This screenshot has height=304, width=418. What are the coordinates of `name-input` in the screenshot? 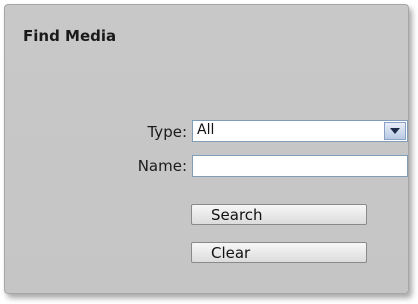 It's located at (300, 166).